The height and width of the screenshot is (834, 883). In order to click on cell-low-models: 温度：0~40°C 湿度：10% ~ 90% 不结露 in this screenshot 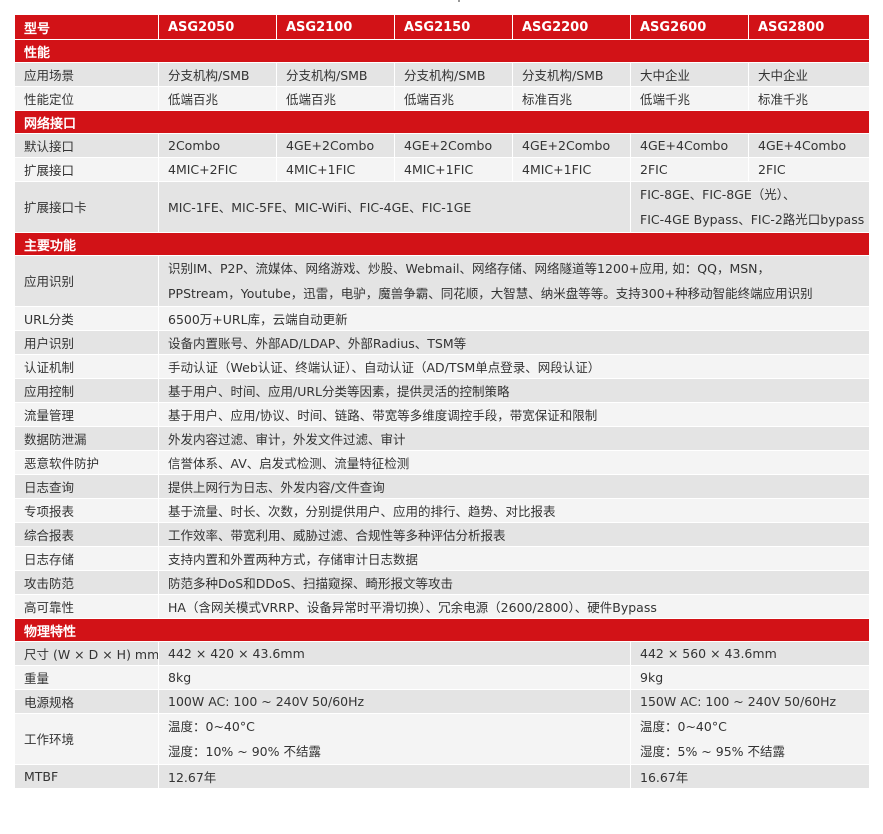, I will do `click(394, 739)`.